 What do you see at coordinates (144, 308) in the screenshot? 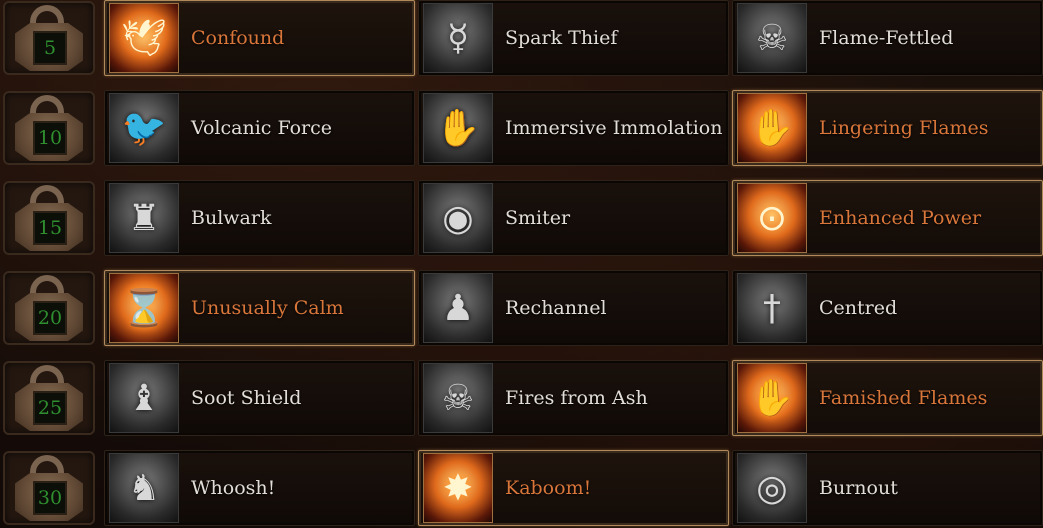
I see `hourglass-icon: ⌛` at bounding box center [144, 308].